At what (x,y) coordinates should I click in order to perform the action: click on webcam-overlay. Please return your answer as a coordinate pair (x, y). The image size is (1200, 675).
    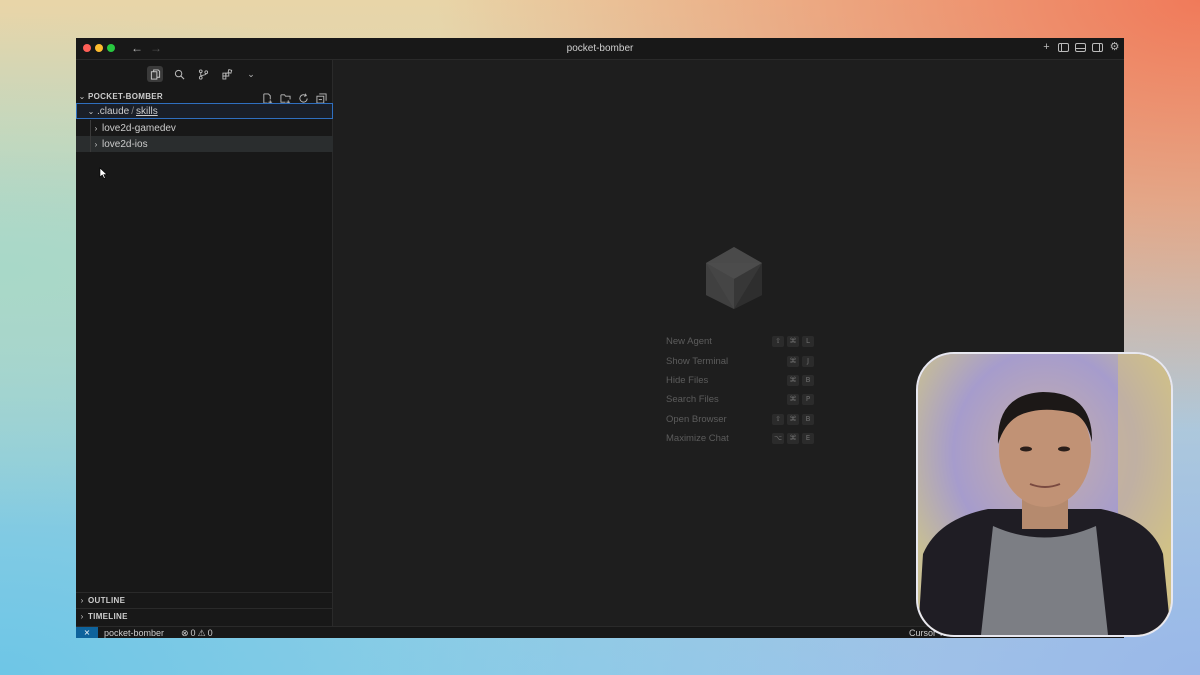
    Looking at the image, I should click on (1044, 494).